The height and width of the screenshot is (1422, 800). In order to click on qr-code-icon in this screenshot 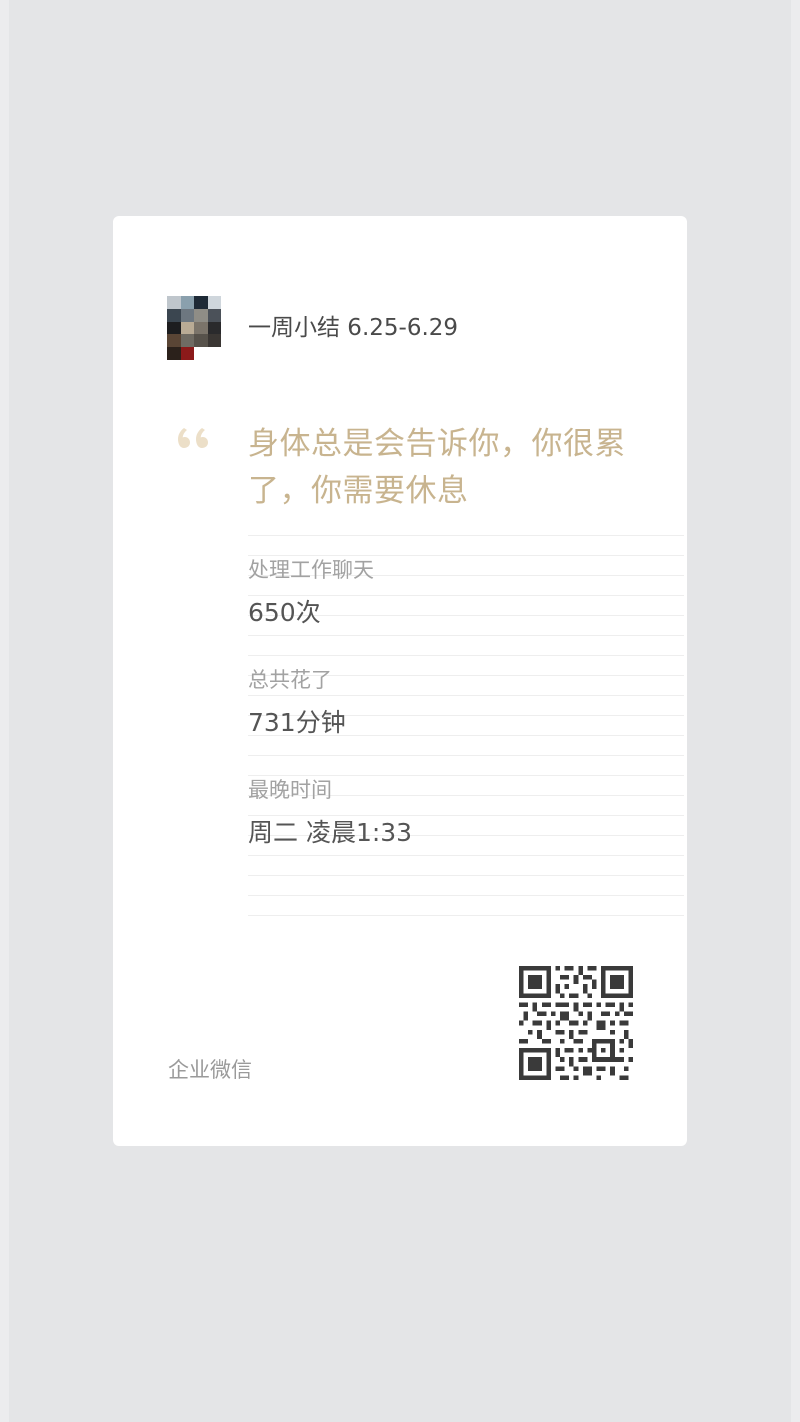, I will do `click(576, 1023)`.